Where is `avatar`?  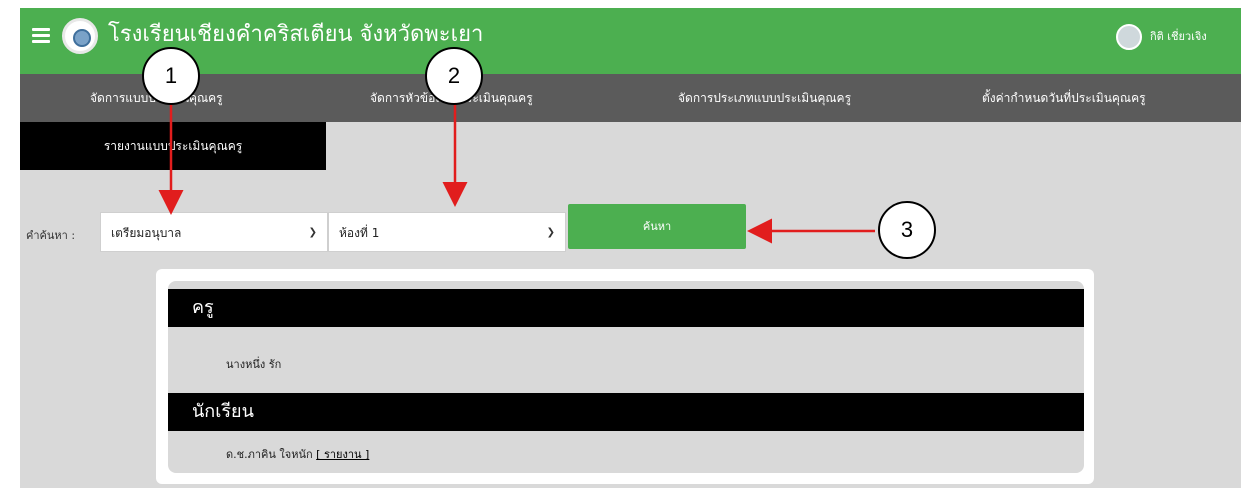 avatar is located at coordinates (1129, 37).